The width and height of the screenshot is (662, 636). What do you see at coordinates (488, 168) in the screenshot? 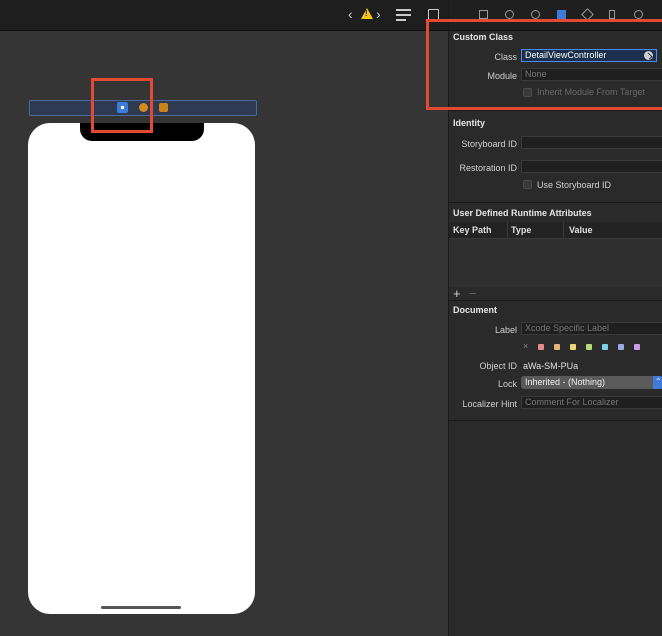
I see `restoration-id-label: Restoration ID` at bounding box center [488, 168].